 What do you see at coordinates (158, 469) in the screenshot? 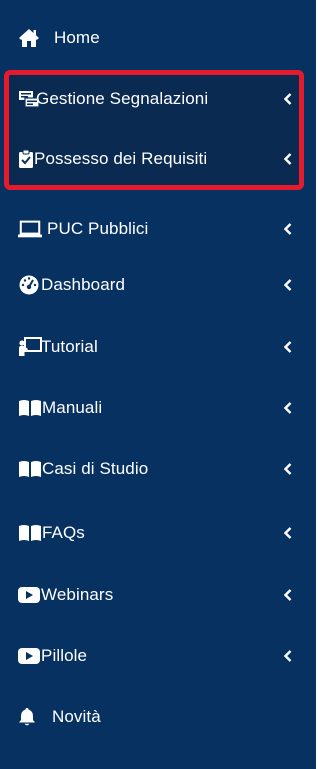
I see `sidebar-item-casi-di-studio: Casi di Studio` at bounding box center [158, 469].